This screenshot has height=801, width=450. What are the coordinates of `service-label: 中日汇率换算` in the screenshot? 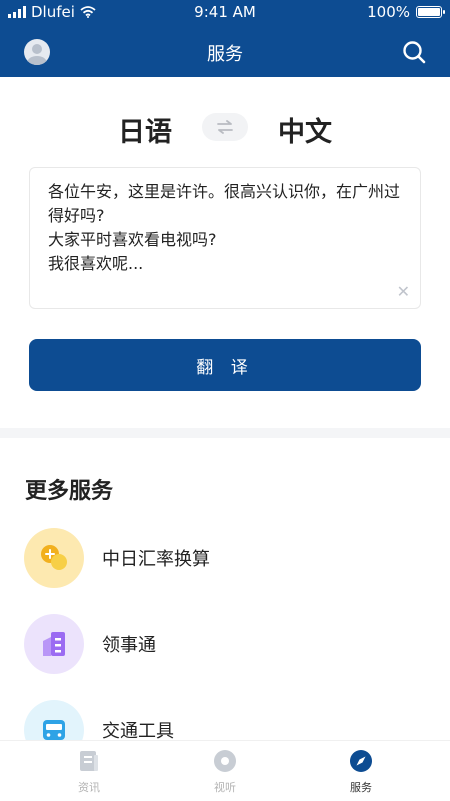 It's located at (156, 559).